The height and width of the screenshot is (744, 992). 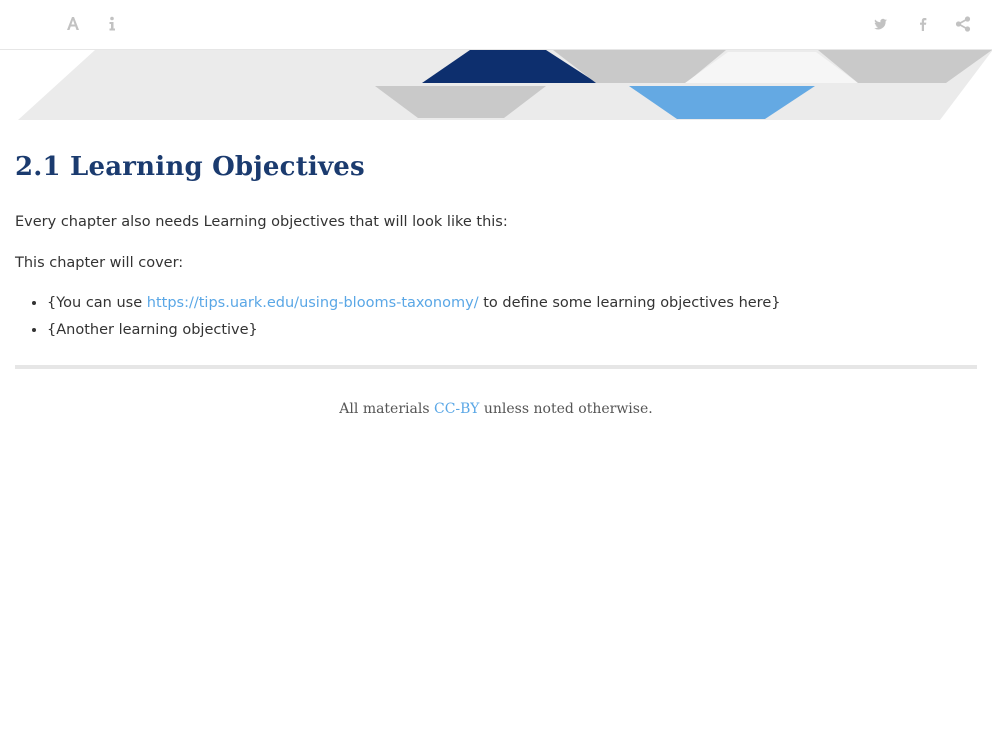 I want to click on section-heading: 2.1 Learning Objectives, so click(x=496, y=167).